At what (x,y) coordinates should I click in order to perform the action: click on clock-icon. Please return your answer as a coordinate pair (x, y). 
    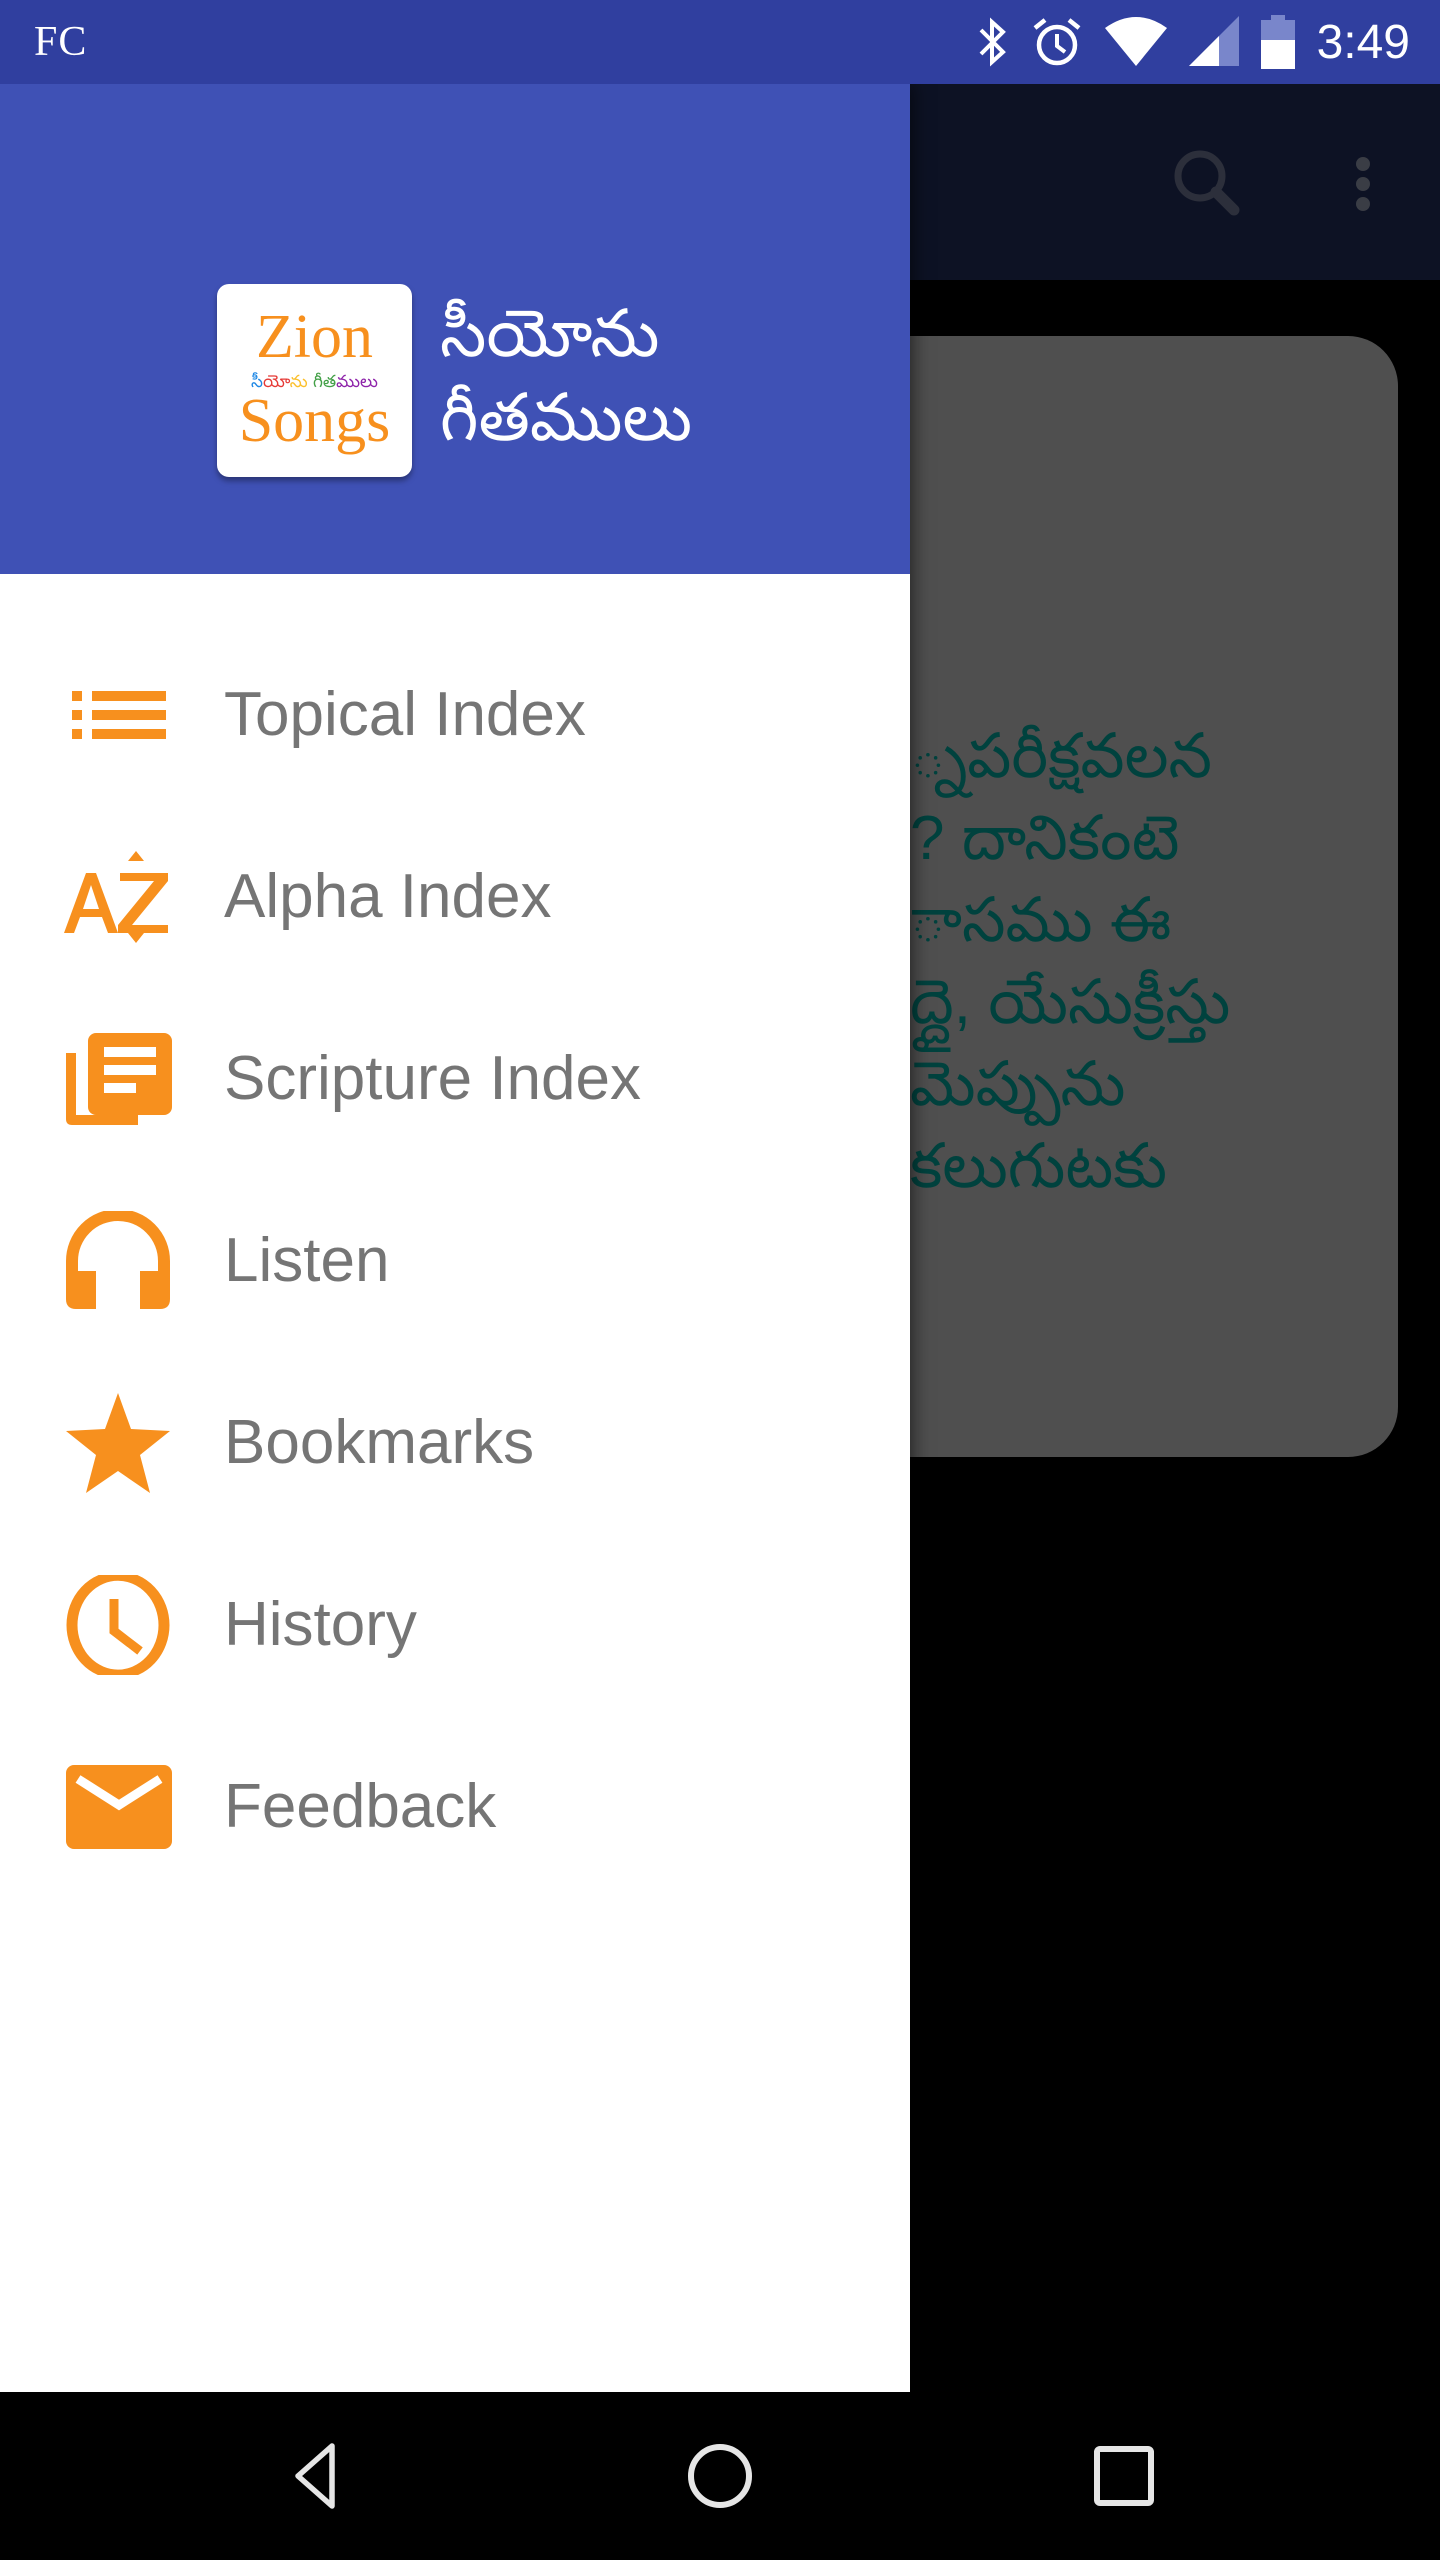
    Looking at the image, I should click on (118, 1625).